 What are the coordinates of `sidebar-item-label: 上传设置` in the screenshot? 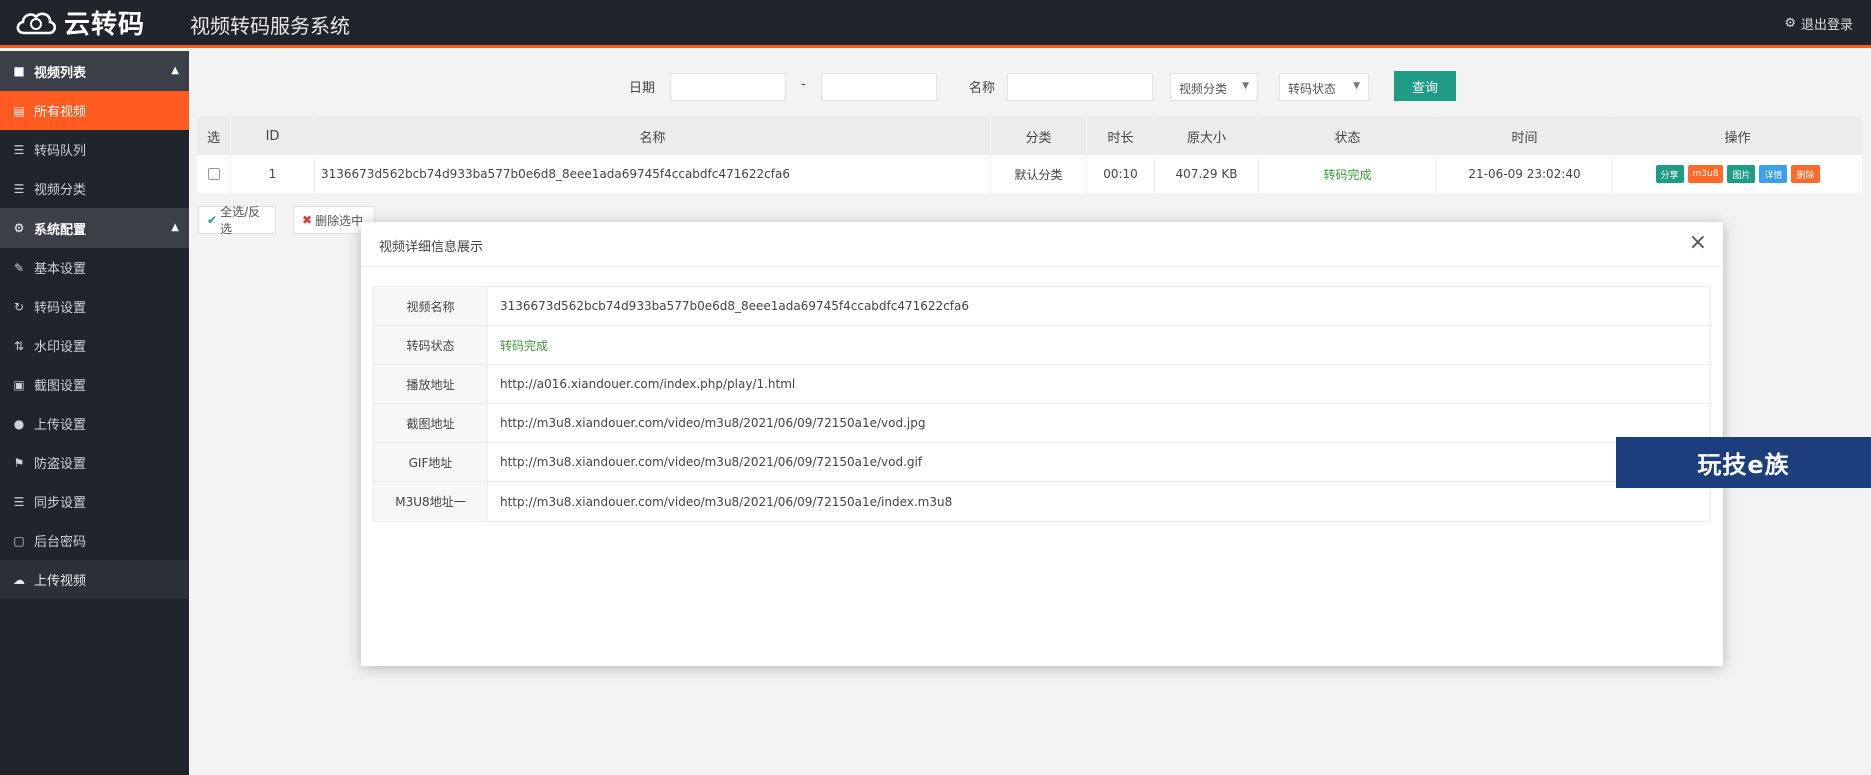 It's located at (60, 425).